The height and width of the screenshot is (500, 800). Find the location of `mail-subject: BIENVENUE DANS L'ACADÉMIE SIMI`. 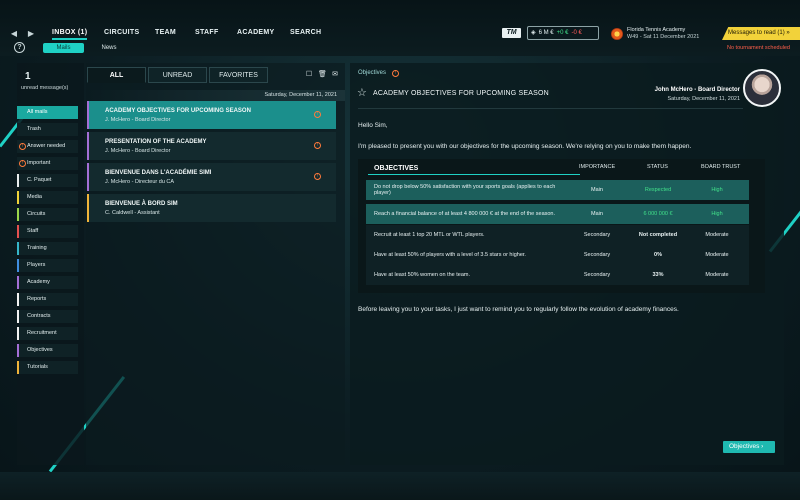

mail-subject: BIENVENUE DANS L'ACADÉMIE SIMI is located at coordinates (158, 173).